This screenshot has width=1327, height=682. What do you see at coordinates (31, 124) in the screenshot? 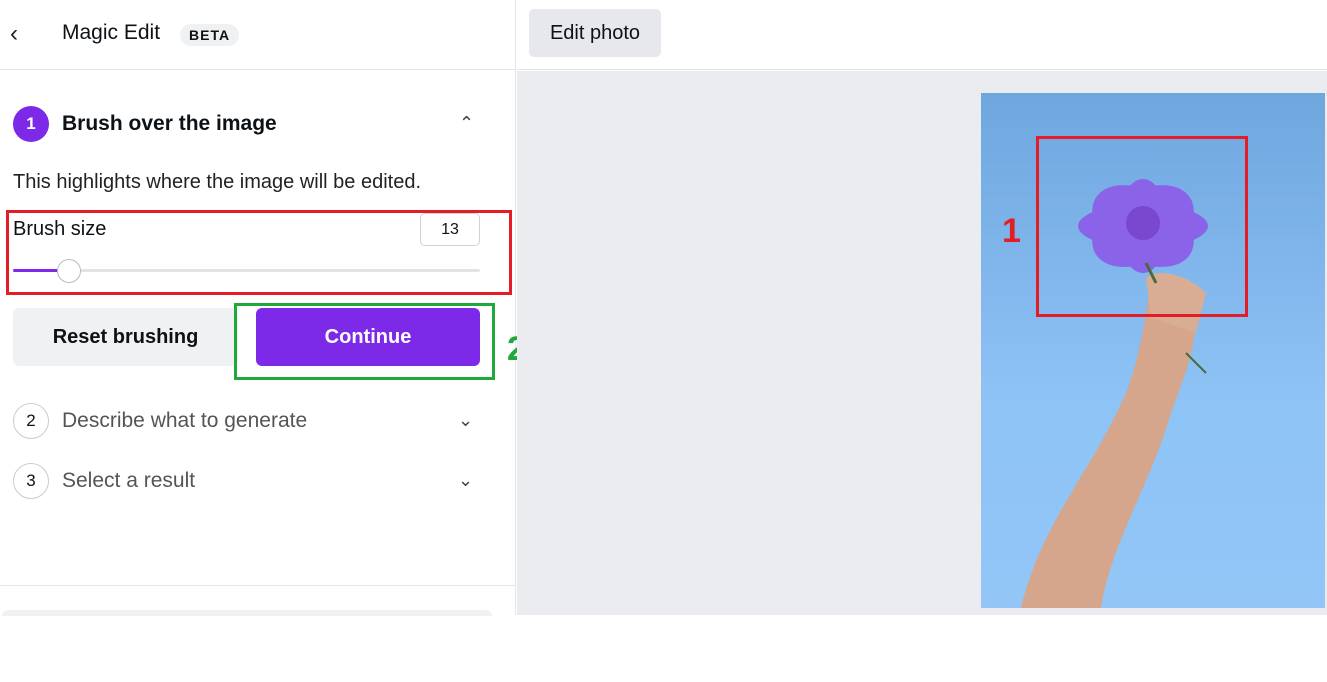
I see `step-1-number: 1` at bounding box center [31, 124].